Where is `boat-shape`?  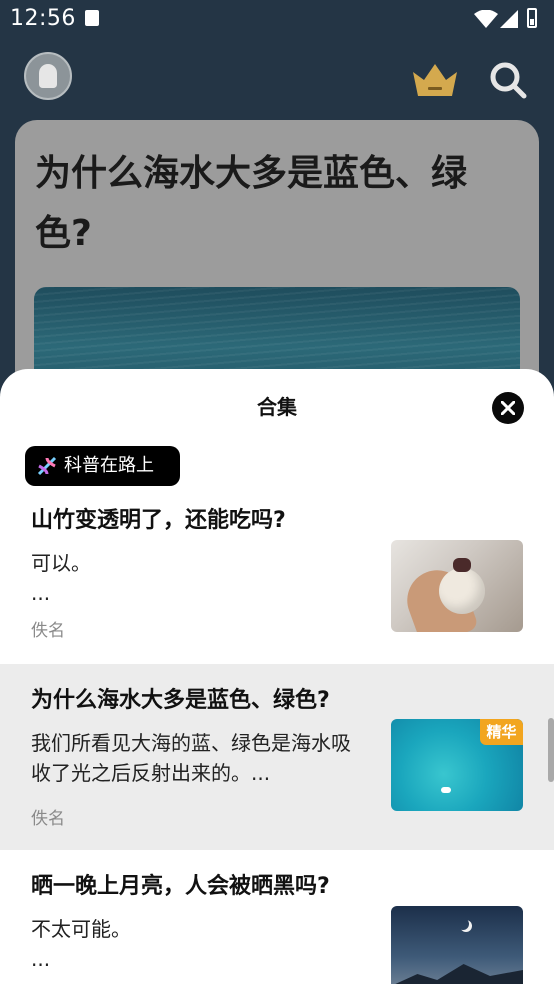 boat-shape is located at coordinates (446, 790).